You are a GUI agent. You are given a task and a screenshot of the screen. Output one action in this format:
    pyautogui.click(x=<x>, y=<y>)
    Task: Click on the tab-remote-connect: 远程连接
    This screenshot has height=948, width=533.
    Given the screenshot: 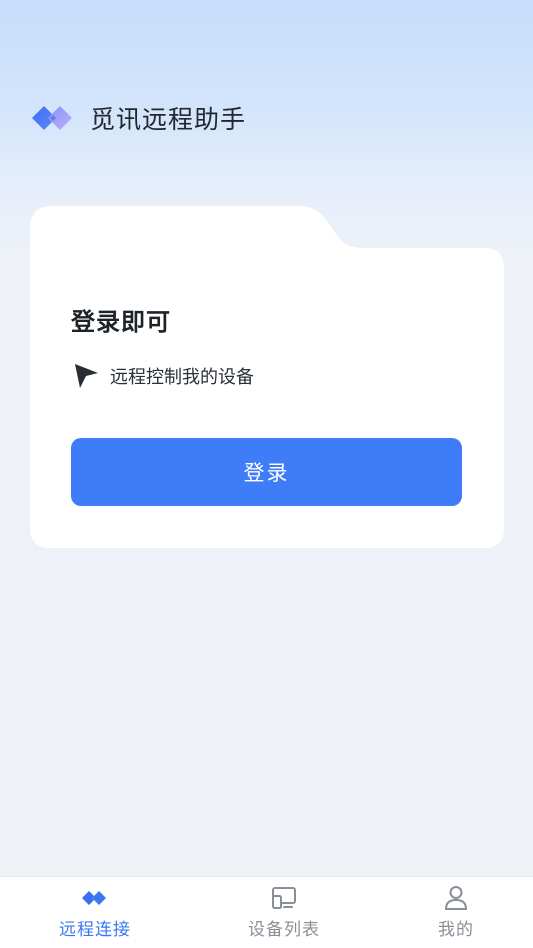 What is the action you would take?
    pyautogui.click(x=95, y=912)
    